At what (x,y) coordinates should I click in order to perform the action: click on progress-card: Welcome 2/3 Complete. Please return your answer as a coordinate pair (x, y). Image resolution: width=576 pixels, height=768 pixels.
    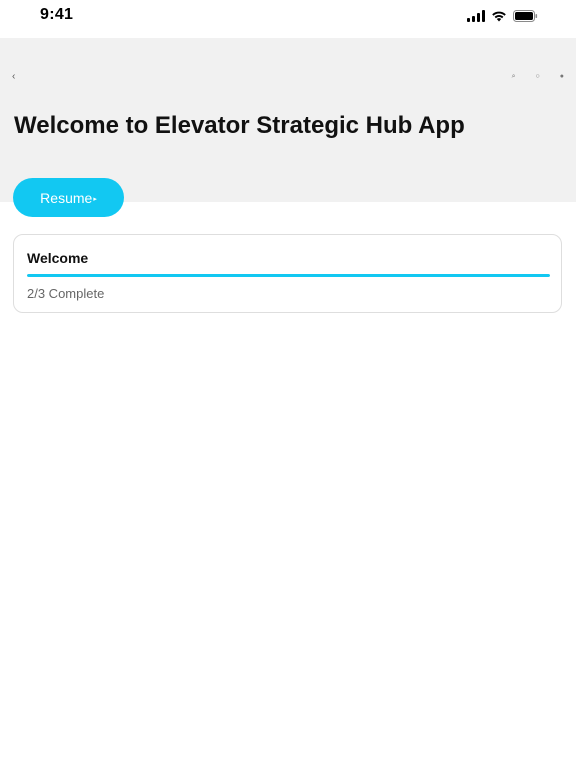
    Looking at the image, I should click on (287, 273).